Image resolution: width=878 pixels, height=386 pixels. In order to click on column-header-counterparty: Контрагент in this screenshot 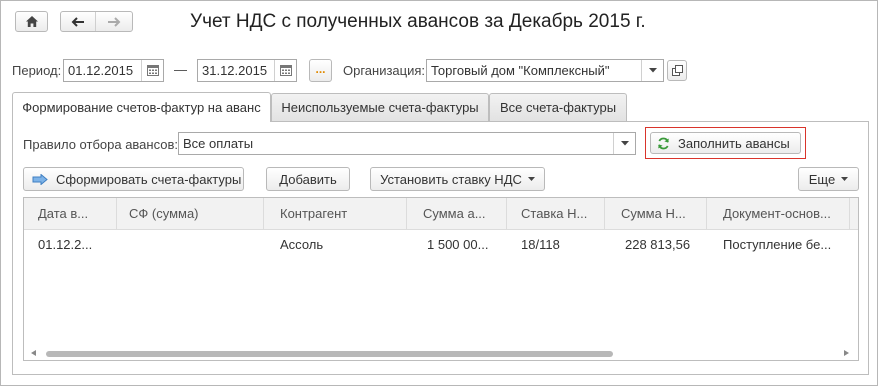, I will do `click(335, 213)`.